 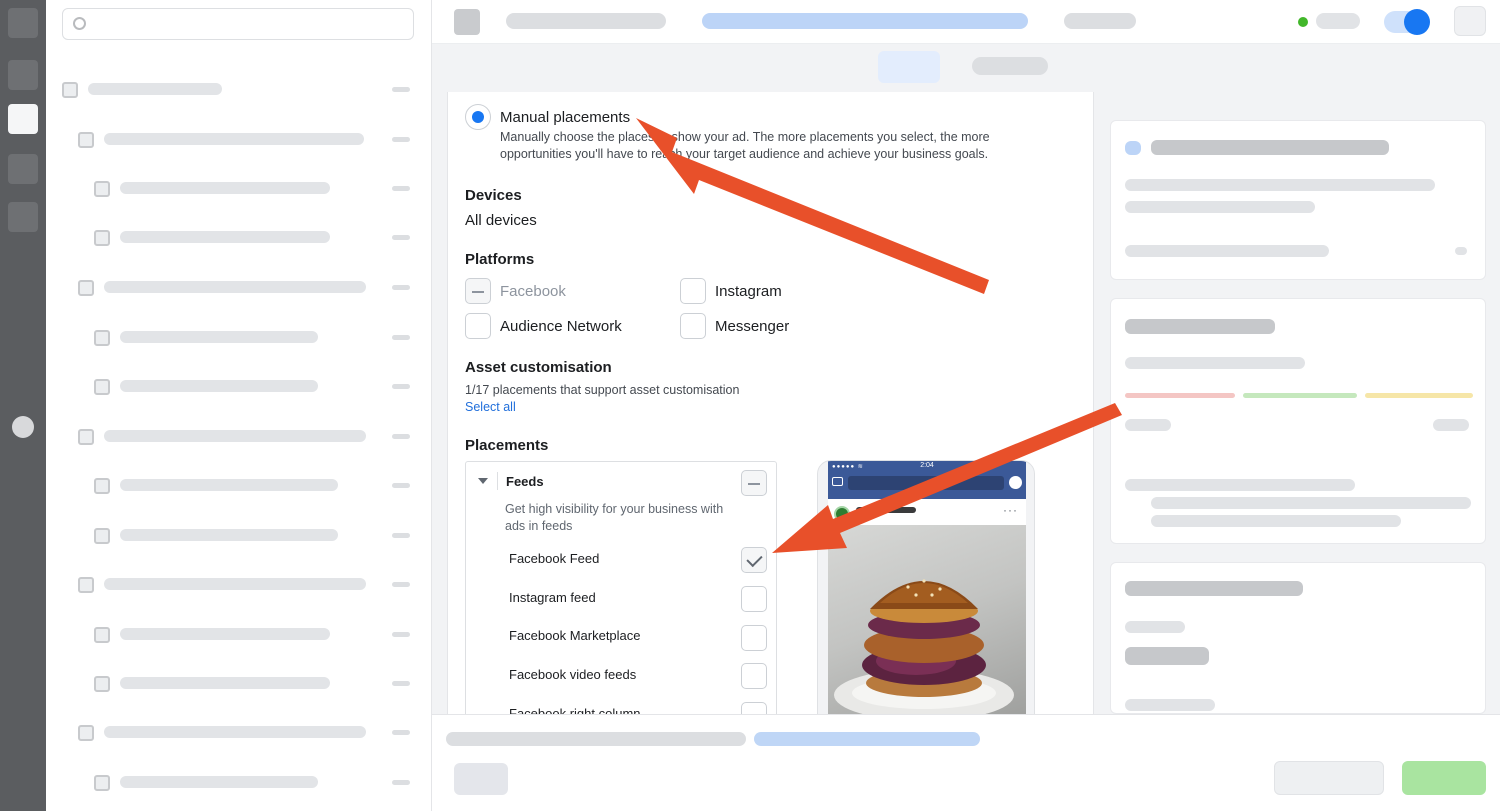 I want to click on info-icon, so click(x=1133, y=148).